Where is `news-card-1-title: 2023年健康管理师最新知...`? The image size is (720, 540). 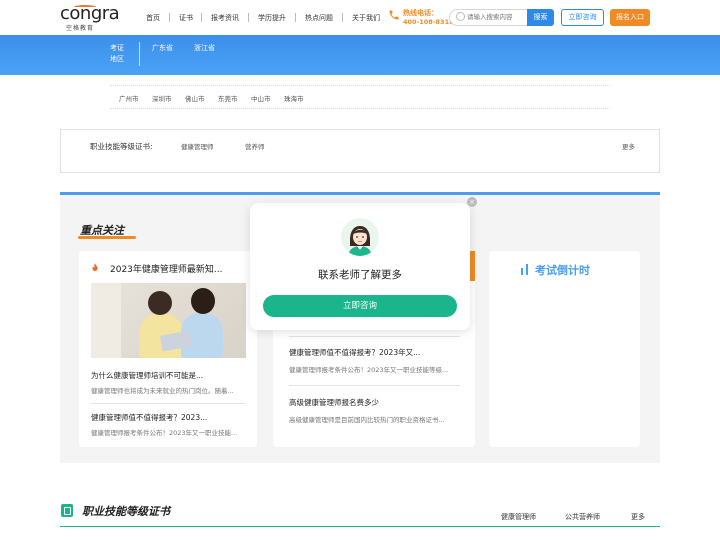 news-card-1-title: 2023年健康管理师最新知... is located at coordinates (180, 268).